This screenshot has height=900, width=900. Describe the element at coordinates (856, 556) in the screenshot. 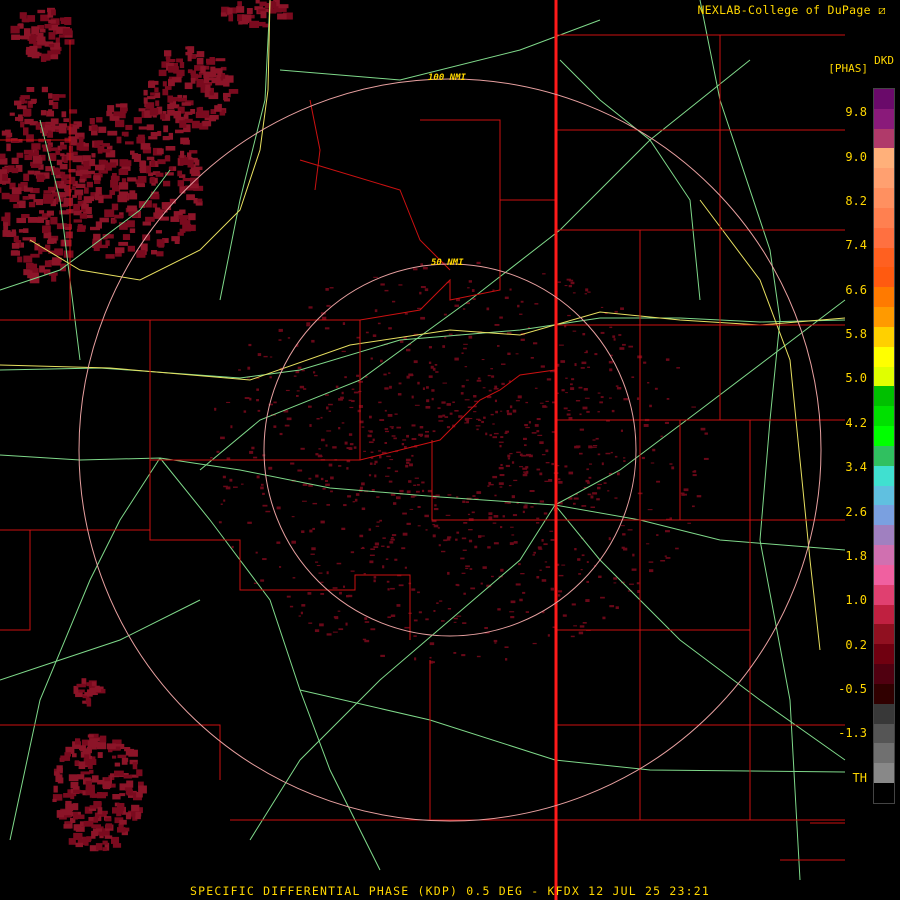

I see `color-legend-label: 1.8` at that location.